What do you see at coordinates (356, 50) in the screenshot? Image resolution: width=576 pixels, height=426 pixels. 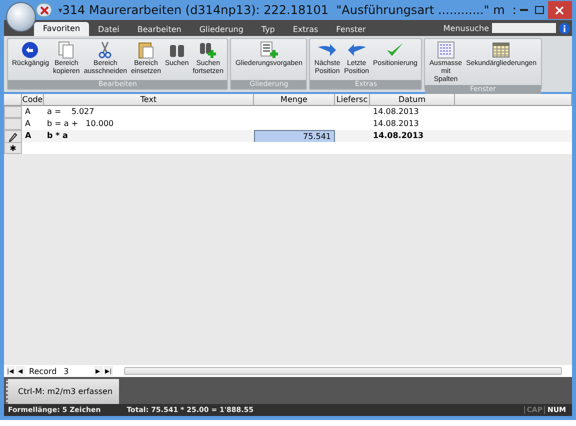 I see `arrow-left-icon` at bounding box center [356, 50].